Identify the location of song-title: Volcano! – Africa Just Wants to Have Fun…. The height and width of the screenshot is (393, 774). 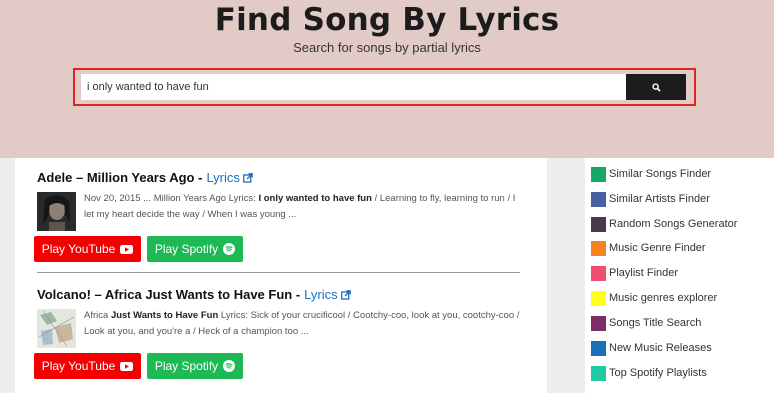
(169, 294).